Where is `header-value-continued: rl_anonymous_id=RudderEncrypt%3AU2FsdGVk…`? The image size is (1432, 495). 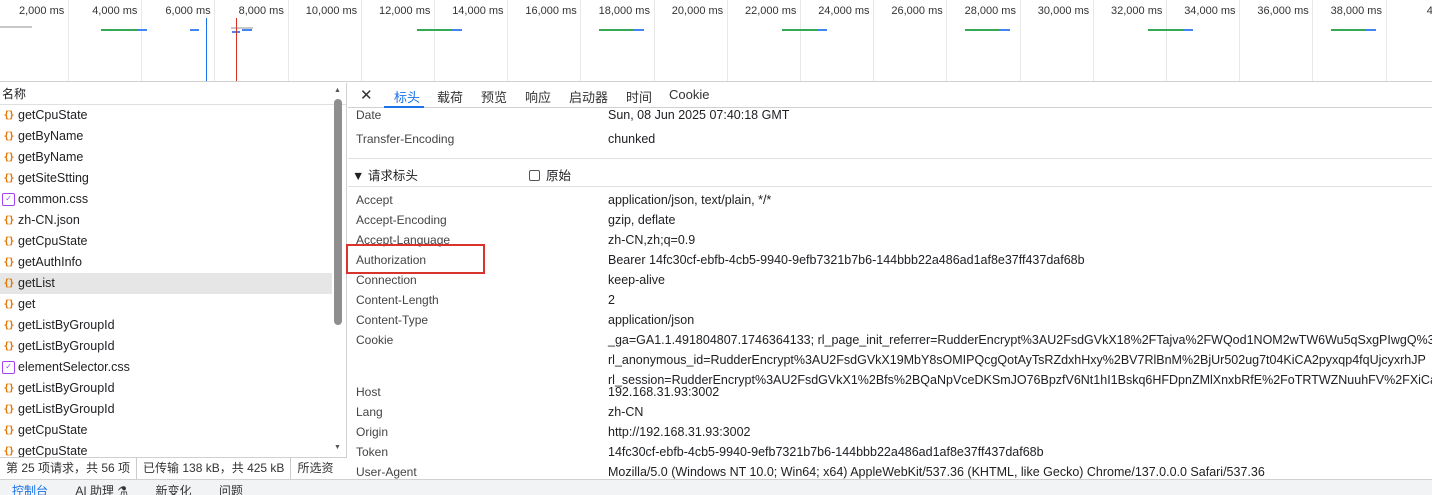
header-value-continued: rl_anonymous_id=RudderEncrypt%3AU2FsdGVk… is located at coordinates (1017, 360).